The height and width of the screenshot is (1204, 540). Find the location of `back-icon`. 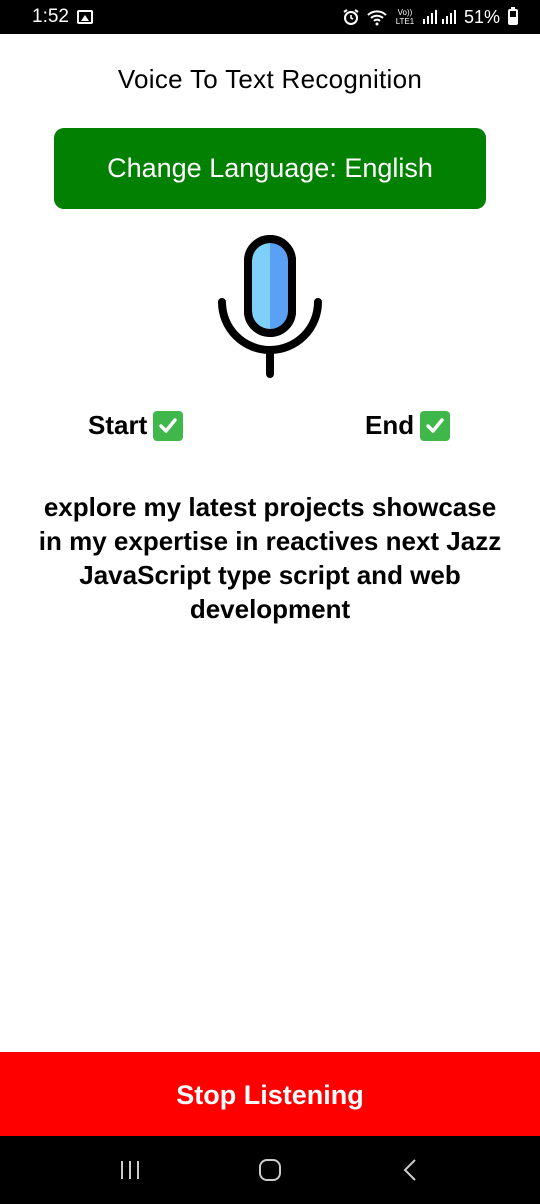

back-icon is located at coordinates (409, 1170).